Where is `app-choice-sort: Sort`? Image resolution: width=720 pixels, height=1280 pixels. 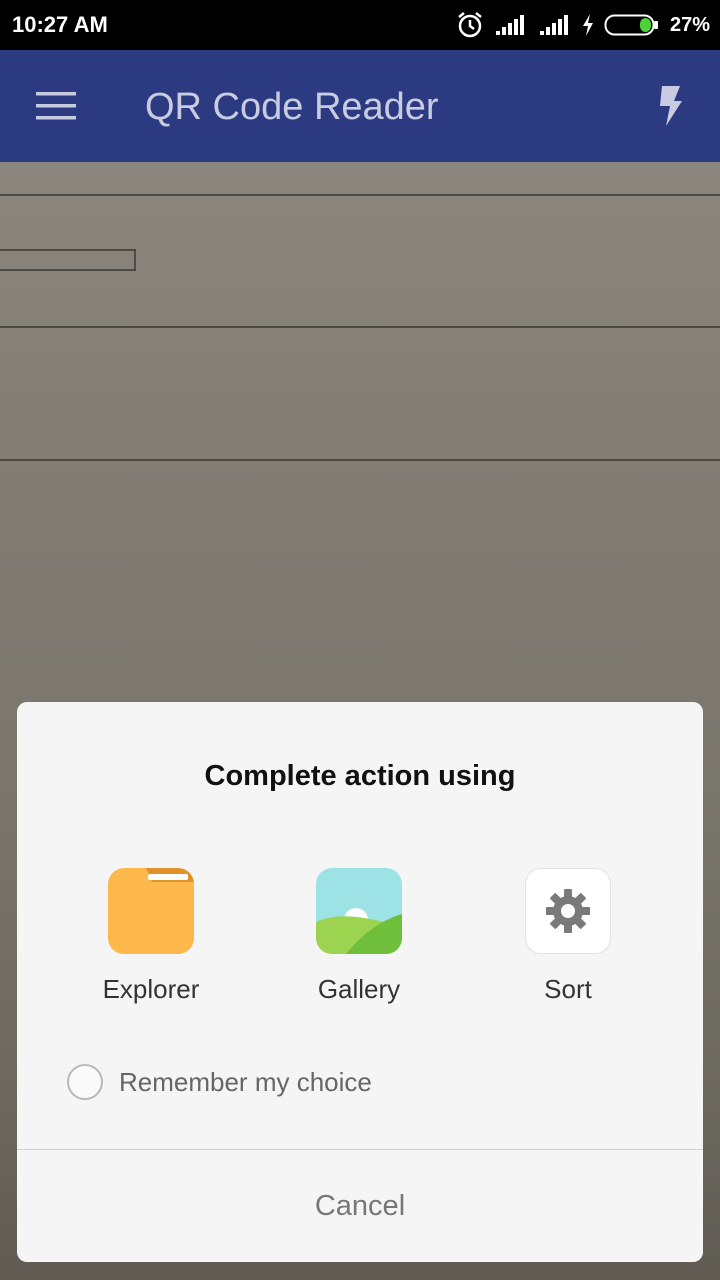
app-choice-sort: Sort is located at coordinates (568, 936).